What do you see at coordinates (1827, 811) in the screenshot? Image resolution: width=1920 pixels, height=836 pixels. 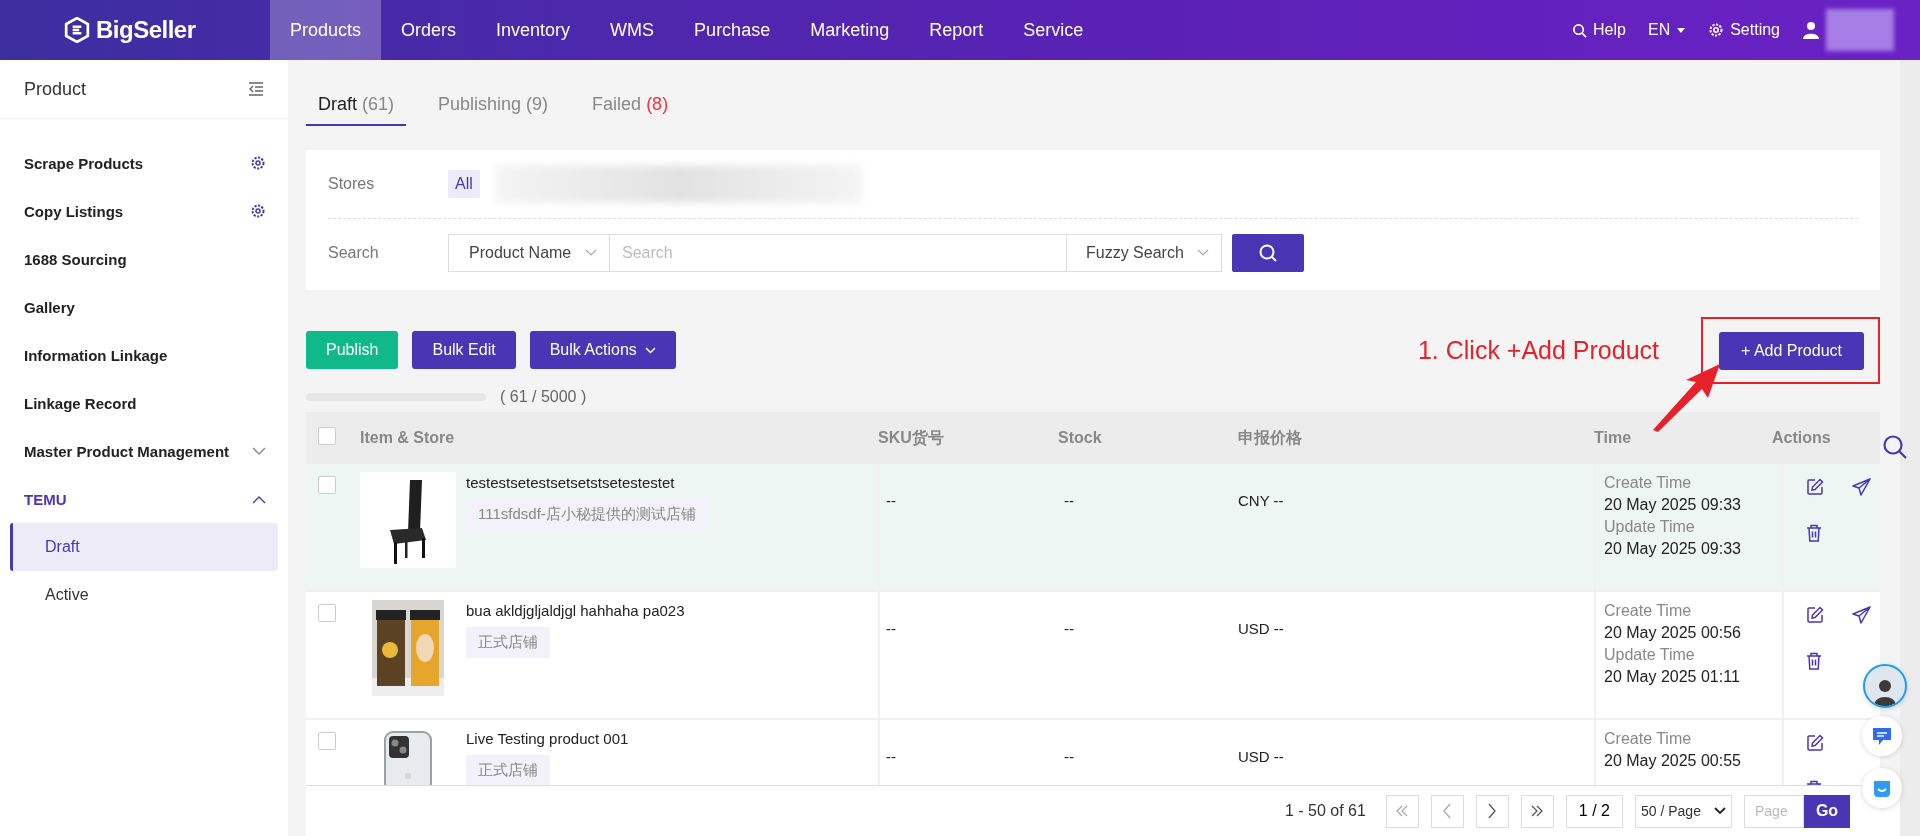 I see `go-button: Go` at bounding box center [1827, 811].